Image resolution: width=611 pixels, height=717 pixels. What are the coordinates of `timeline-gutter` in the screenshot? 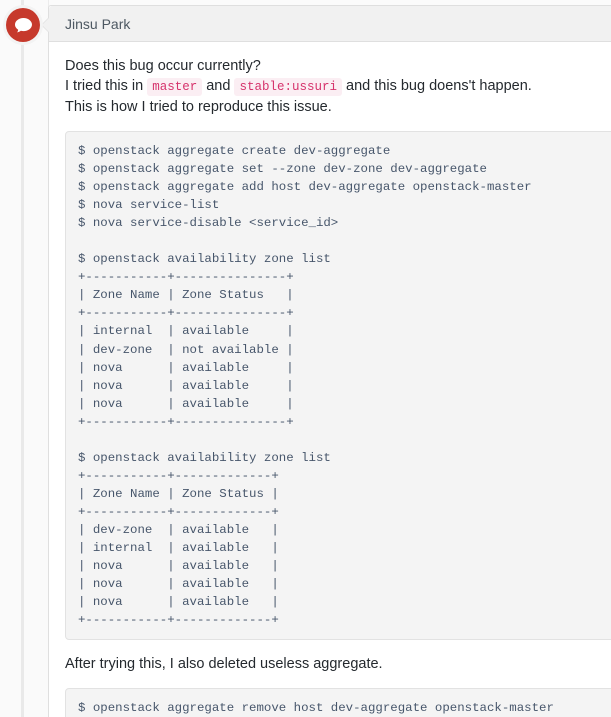 It's located at (24, 358).